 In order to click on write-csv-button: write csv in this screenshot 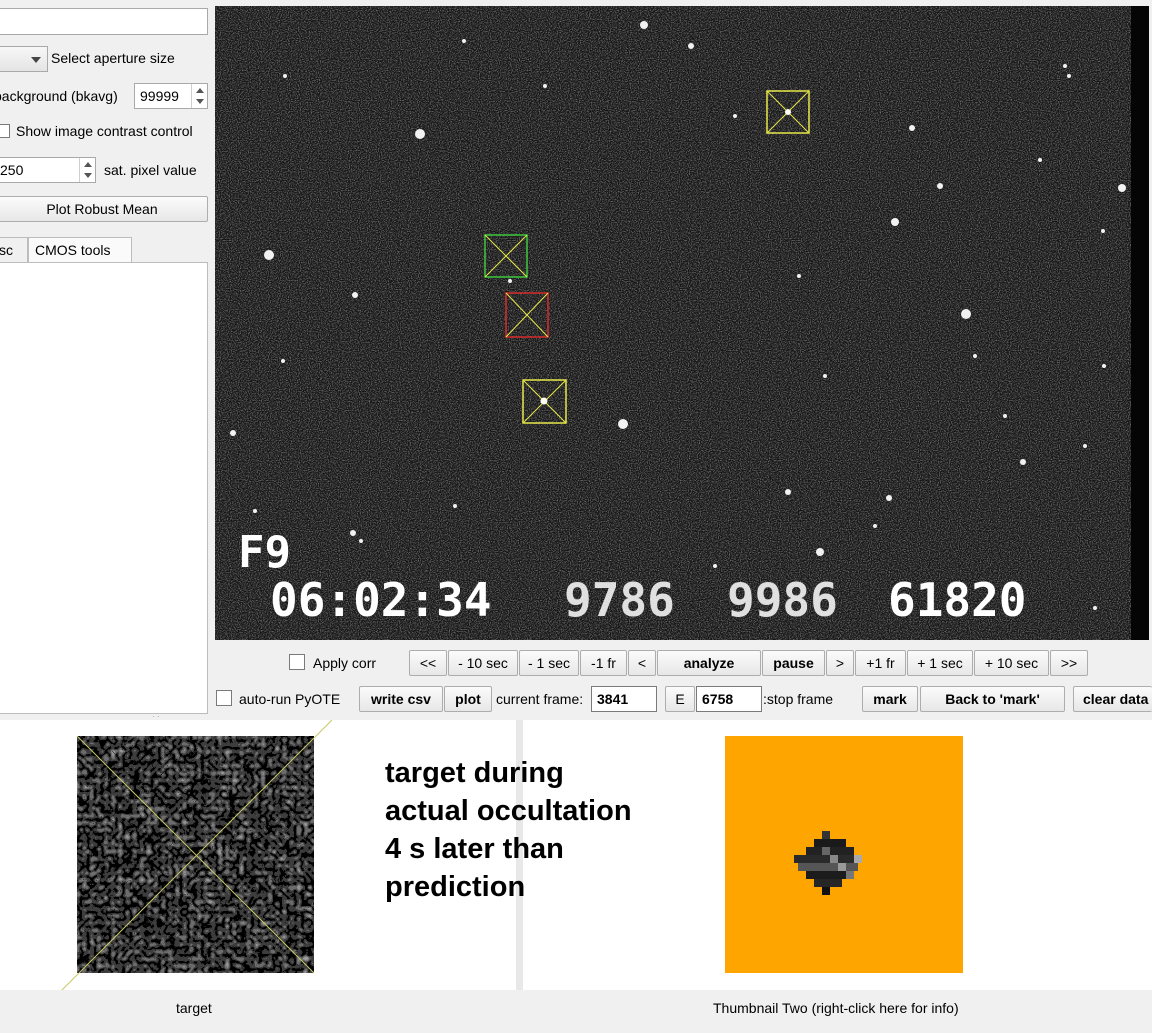, I will do `click(401, 699)`.